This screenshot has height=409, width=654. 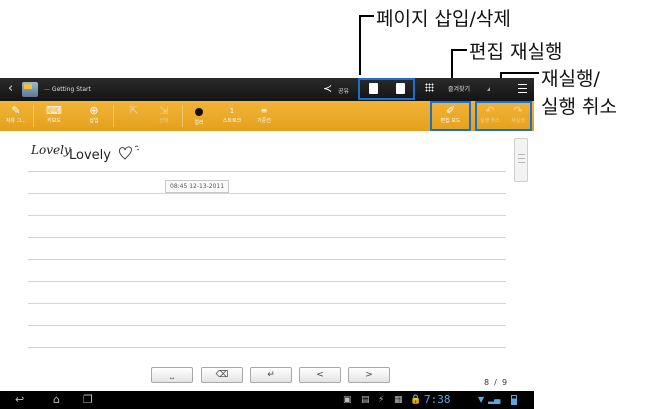 I want to click on callout-redo-edit: 편집 재실행, so click(x=516, y=52).